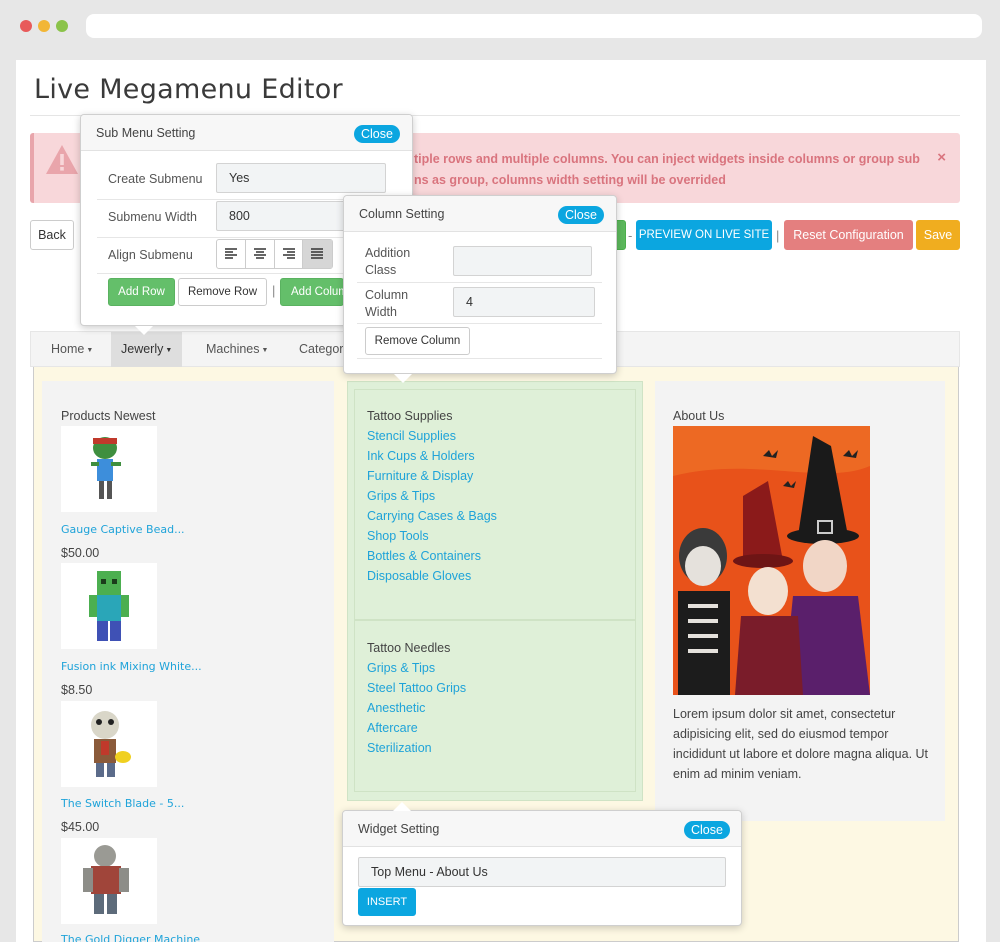 This screenshot has width=1000, height=942. Describe the element at coordinates (419, 576) in the screenshot. I see `menu-link: Disposable Gloves` at that location.